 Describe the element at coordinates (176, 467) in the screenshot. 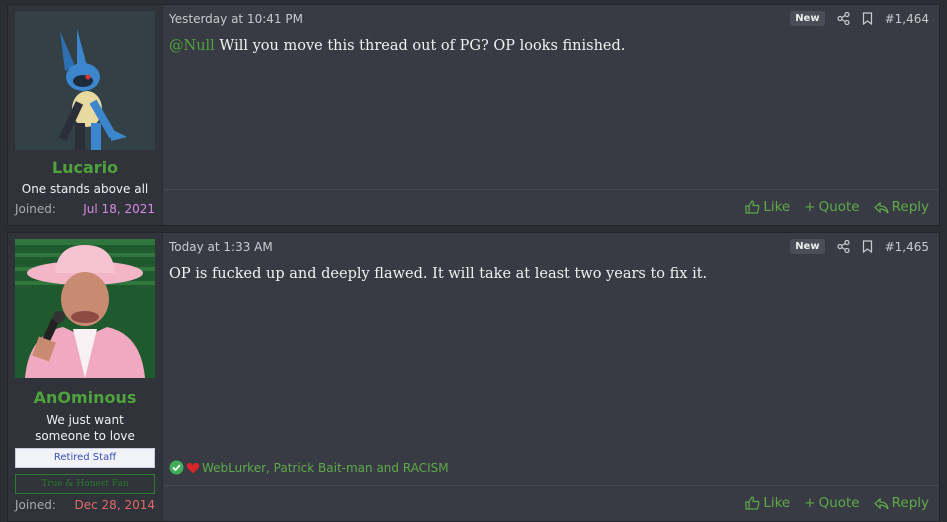

I see `check-reaction-icon` at that location.